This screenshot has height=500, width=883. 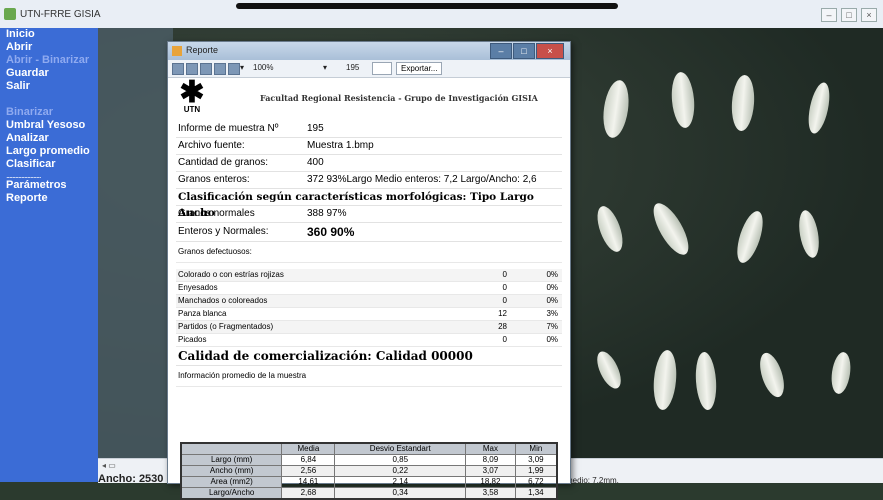 I want to click on enteros-normales-value: 360 90%, so click(x=331, y=232).